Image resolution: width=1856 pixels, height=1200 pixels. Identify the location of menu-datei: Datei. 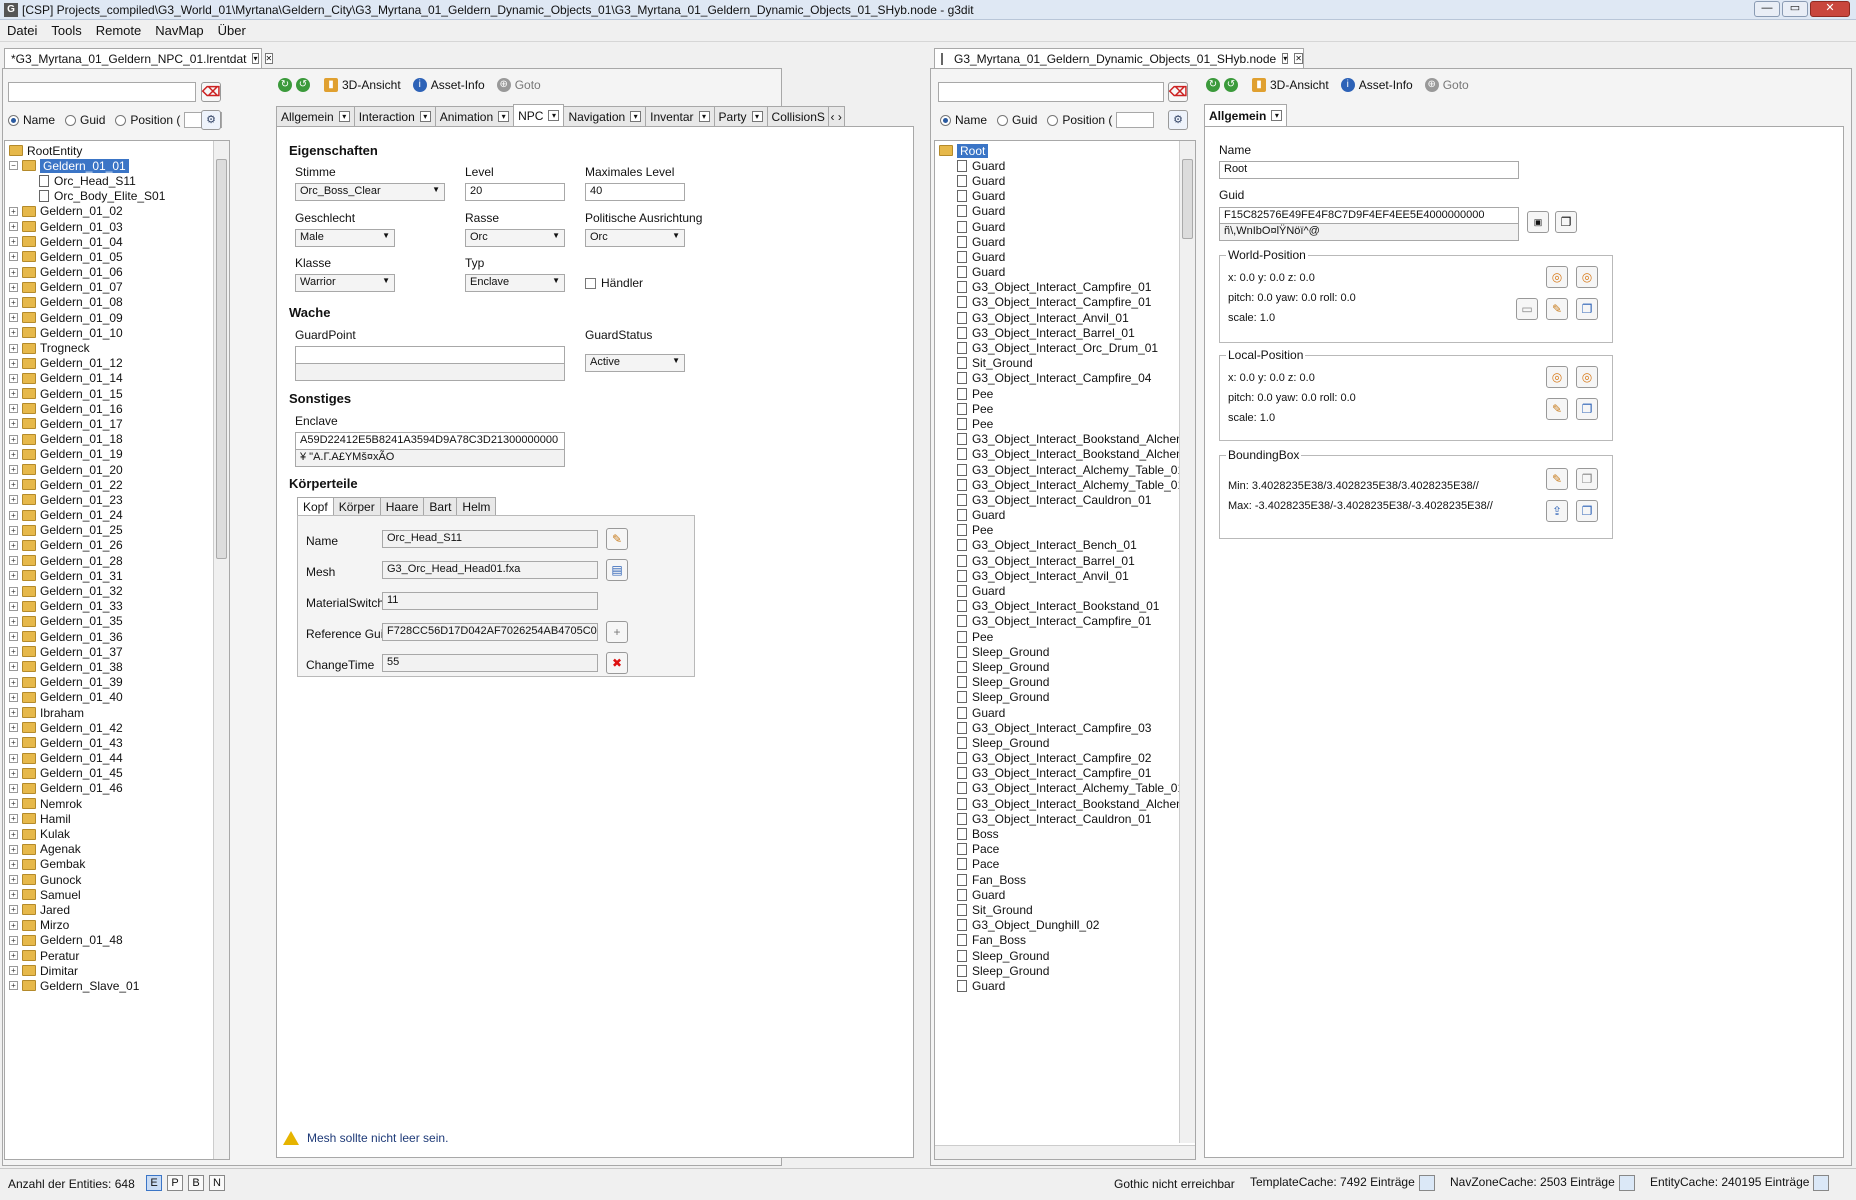
(22, 30).